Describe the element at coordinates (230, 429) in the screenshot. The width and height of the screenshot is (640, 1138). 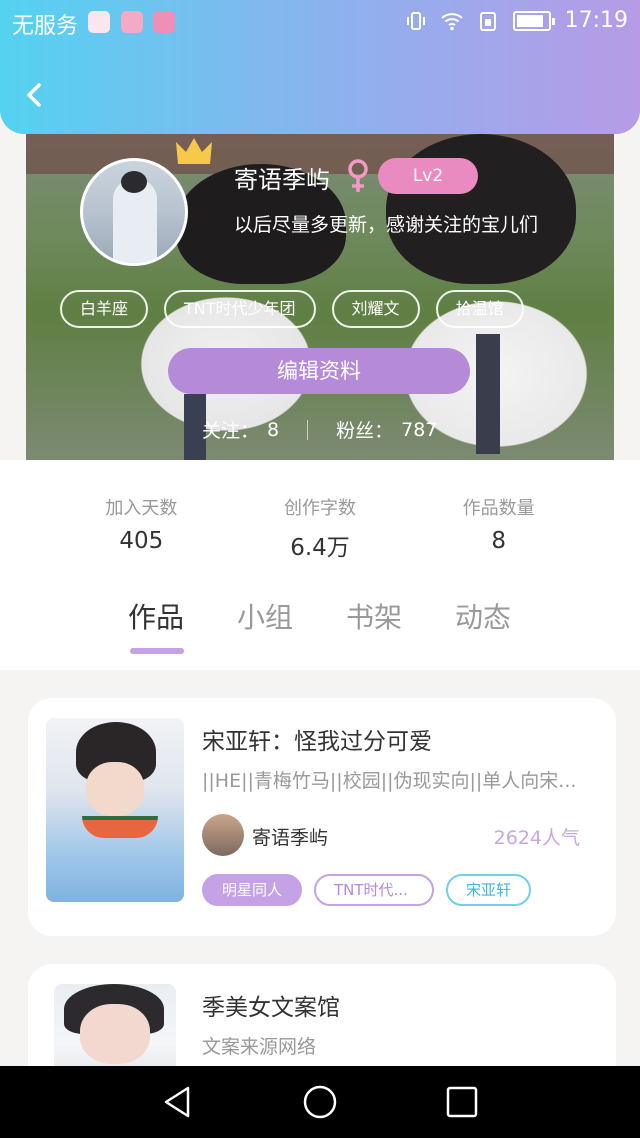
I see `following-label: 关注：` at that location.